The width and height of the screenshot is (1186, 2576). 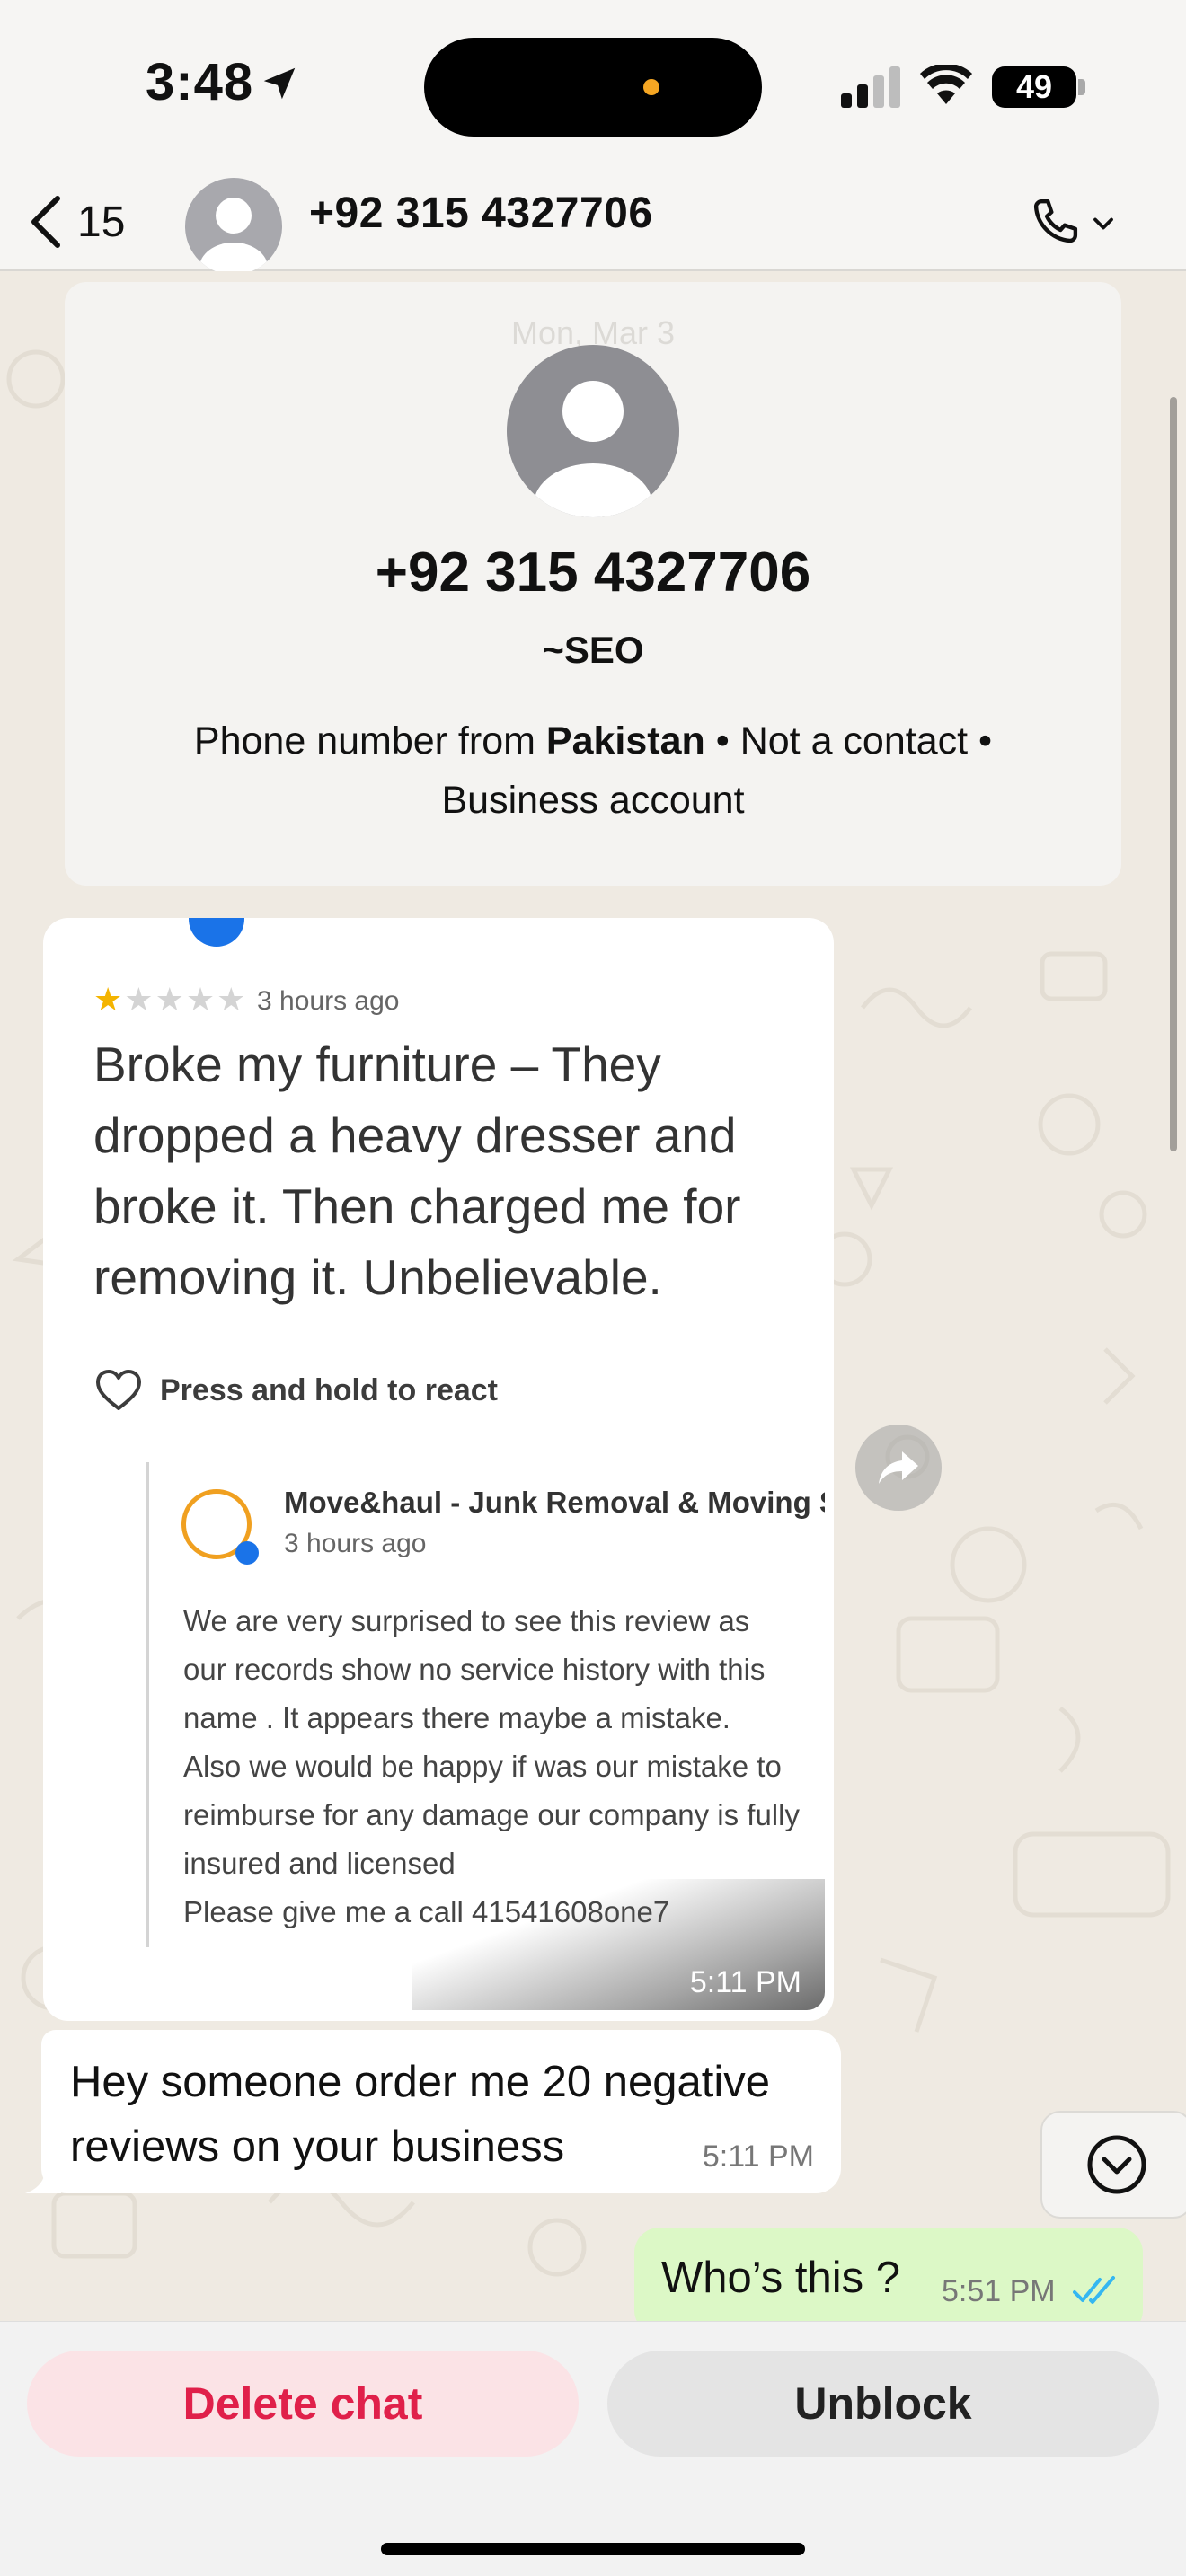 What do you see at coordinates (76, 221) in the screenshot?
I see `back-button: 15` at bounding box center [76, 221].